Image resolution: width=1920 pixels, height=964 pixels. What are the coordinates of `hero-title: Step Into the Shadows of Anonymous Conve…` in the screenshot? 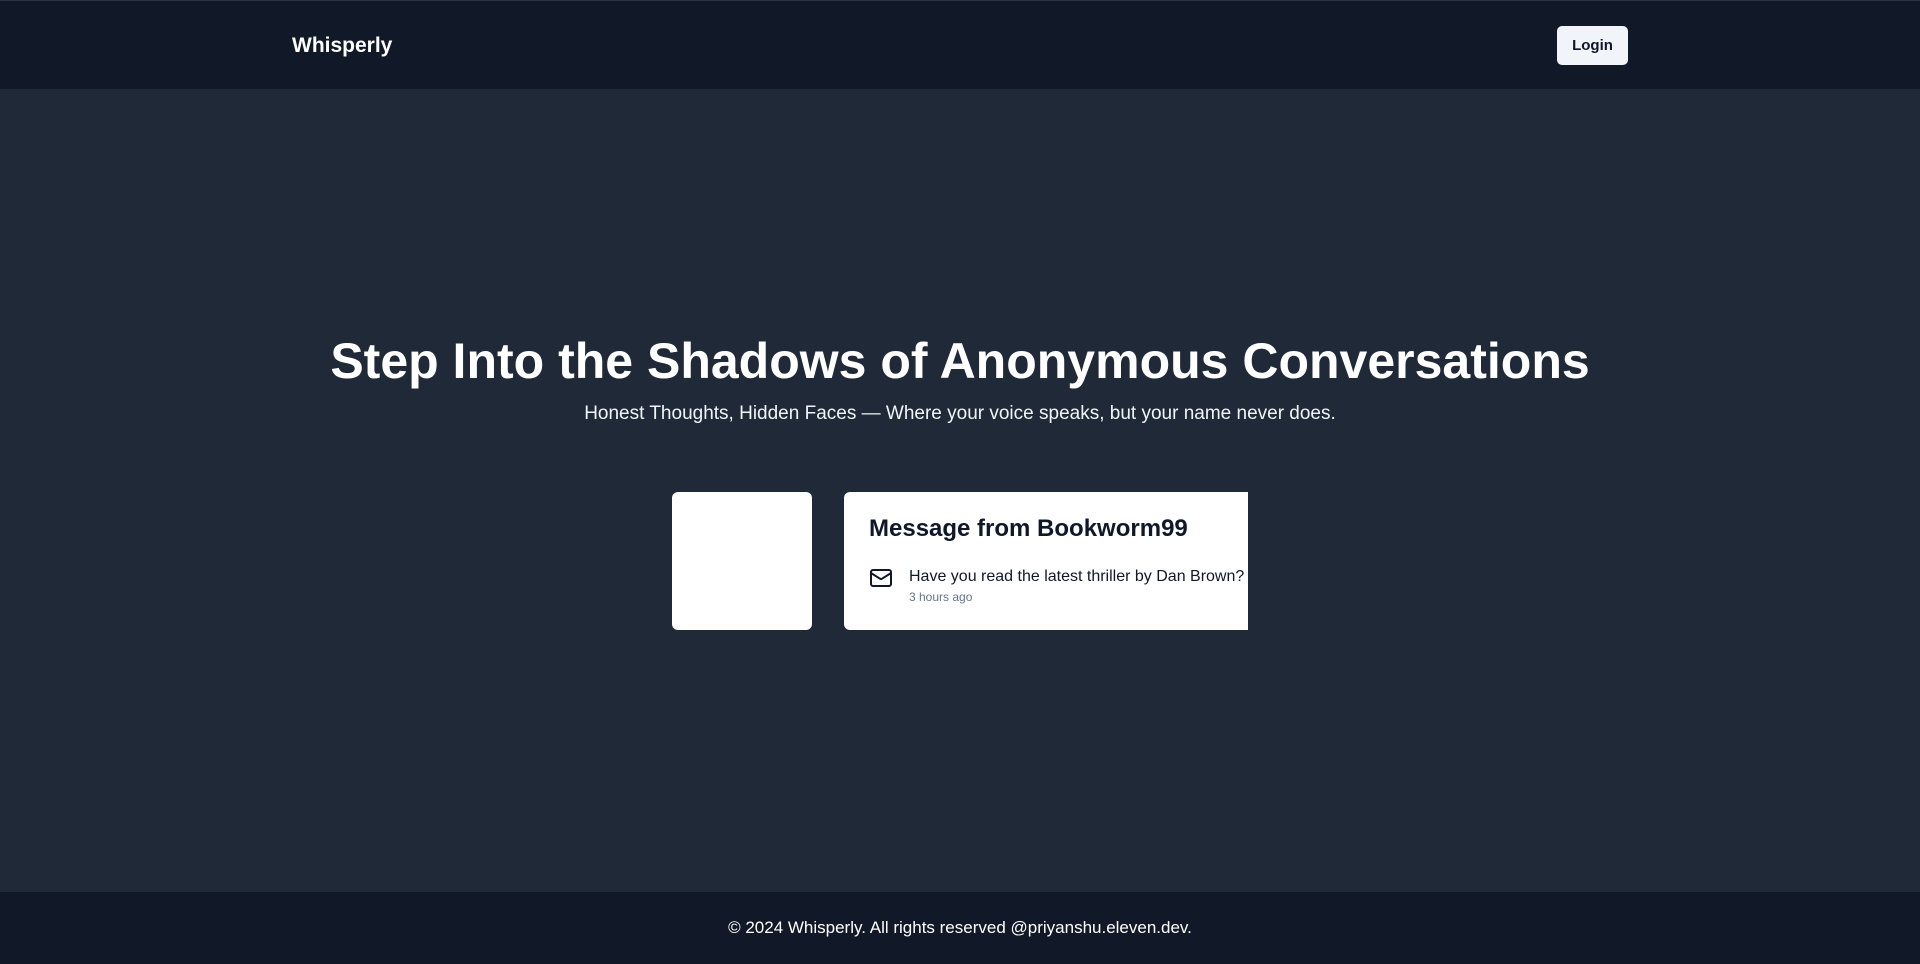 It's located at (960, 361).